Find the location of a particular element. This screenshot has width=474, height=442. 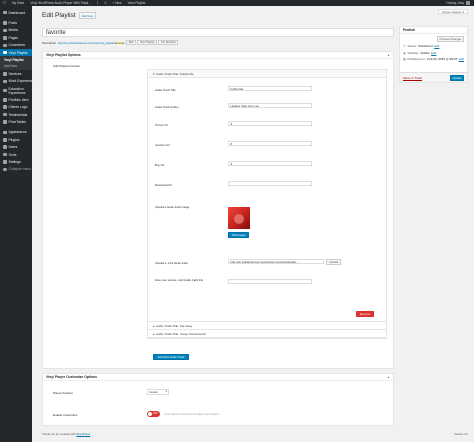

player-position-select: Center ▾ is located at coordinates (158, 392).